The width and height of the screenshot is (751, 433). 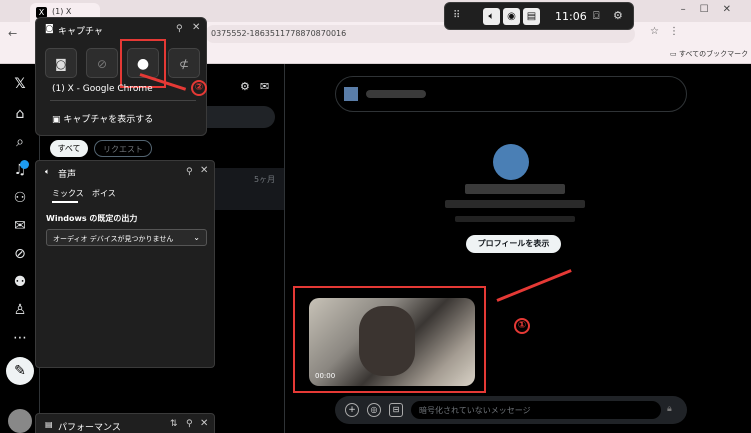 What do you see at coordinates (396, 94) in the screenshot?
I see `blurred-name` at bounding box center [396, 94].